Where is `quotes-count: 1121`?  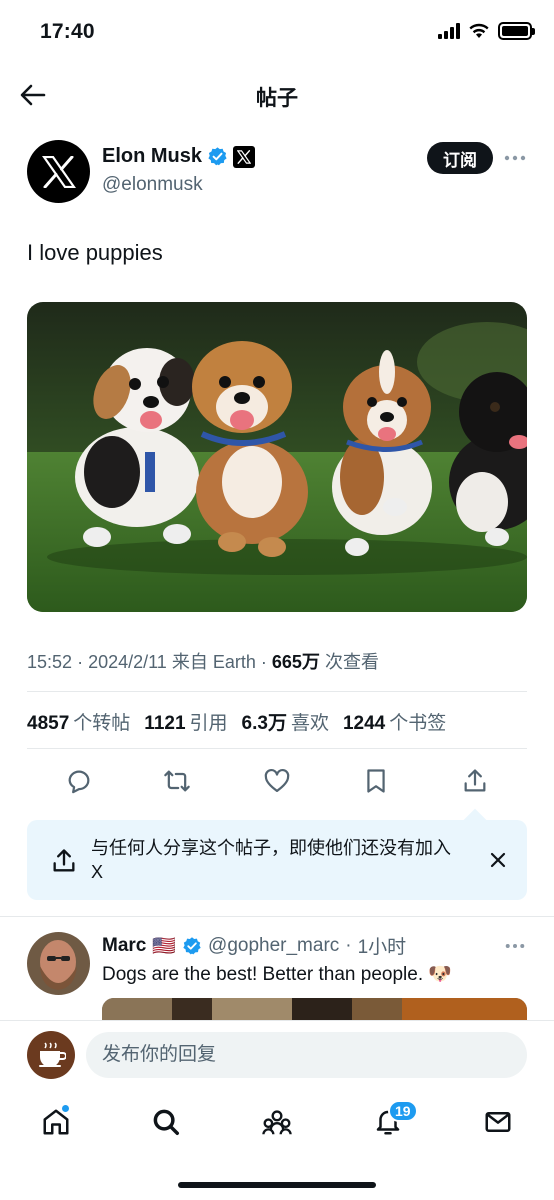 quotes-count: 1121 is located at coordinates (165, 723).